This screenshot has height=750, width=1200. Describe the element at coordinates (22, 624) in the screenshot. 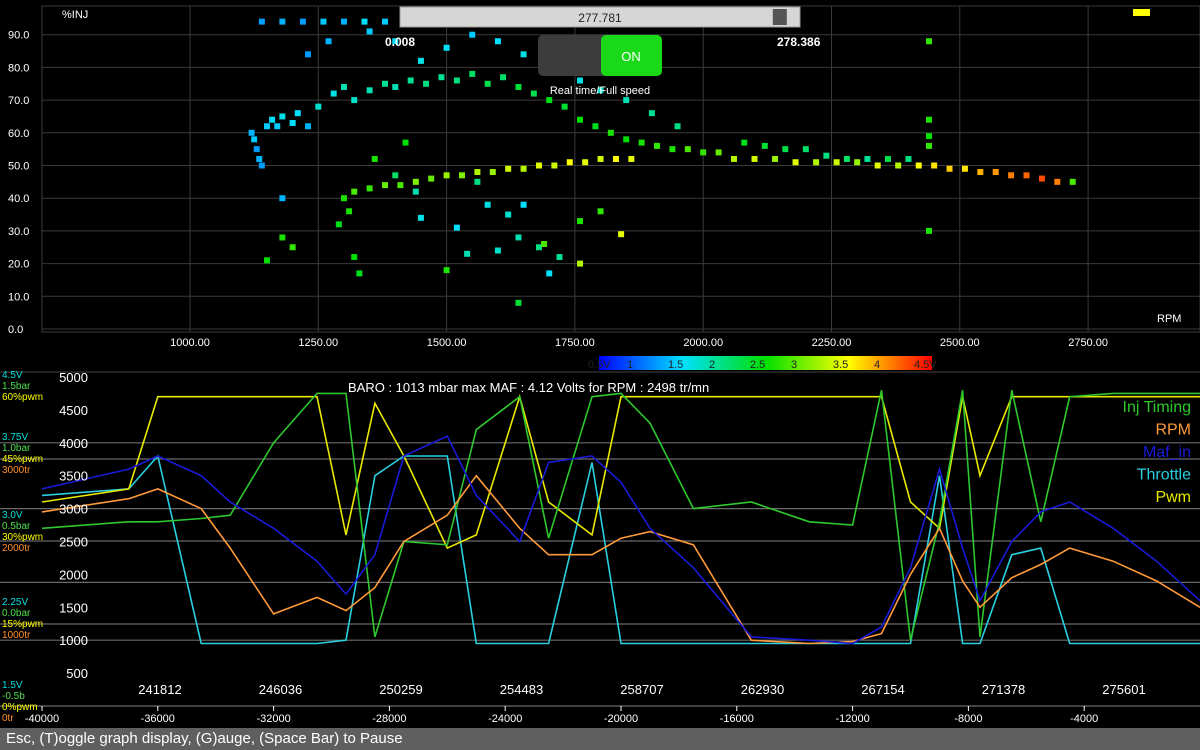

I see `left-scale-label: 15%pwm` at that location.